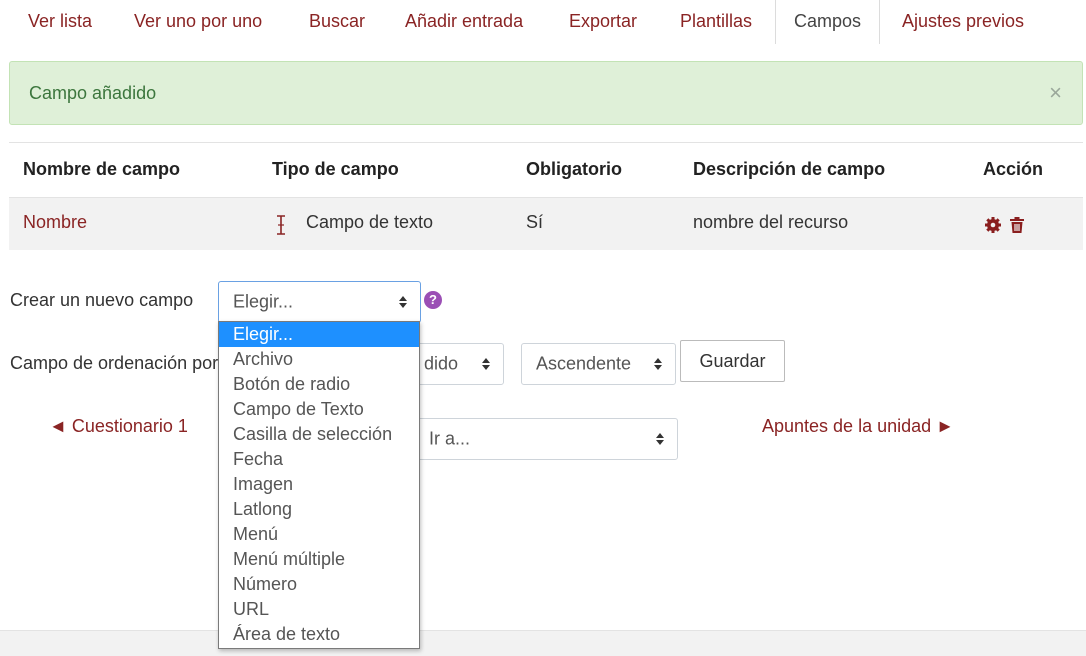 The width and height of the screenshot is (1086, 656). Describe the element at coordinates (60, 22) in the screenshot. I see `tab-ver-lista: Ver lista` at that location.